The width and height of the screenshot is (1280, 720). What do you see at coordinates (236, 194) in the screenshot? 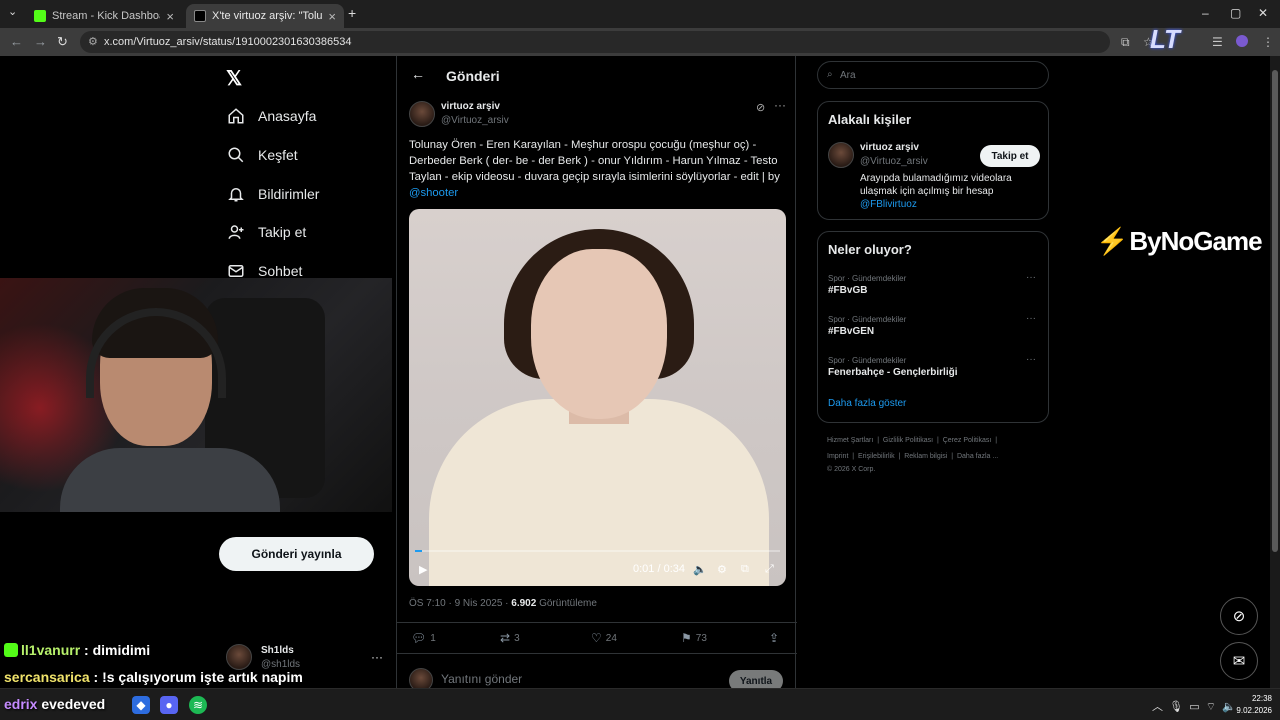
I see `bell-icon` at bounding box center [236, 194].